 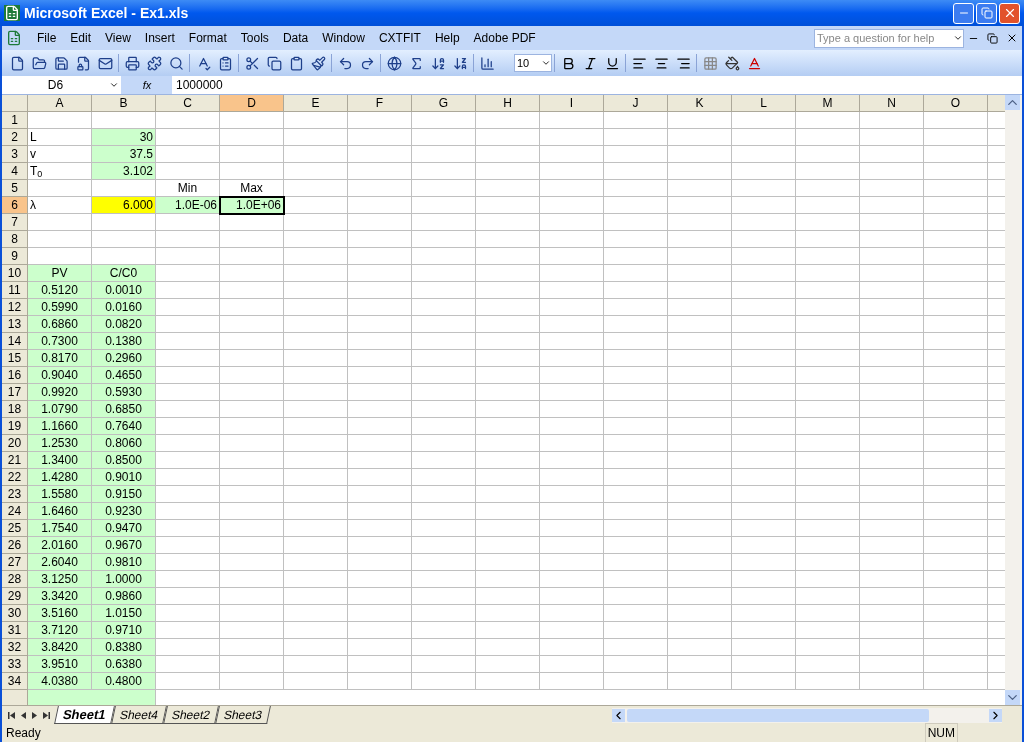 What do you see at coordinates (147, 85) in the screenshot?
I see `function-label: fx` at bounding box center [147, 85].